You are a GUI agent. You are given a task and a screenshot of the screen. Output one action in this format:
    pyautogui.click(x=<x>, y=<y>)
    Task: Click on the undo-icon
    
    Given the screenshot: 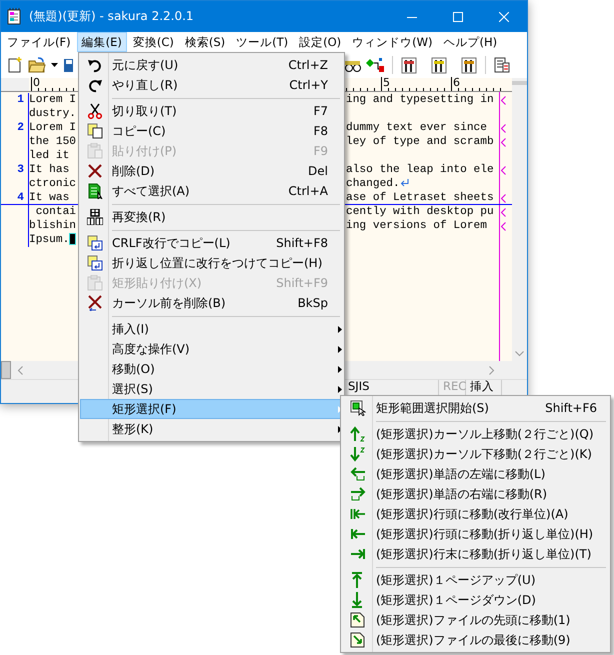 What is the action you would take?
    pyautogui.click(x=95, y=65)
    